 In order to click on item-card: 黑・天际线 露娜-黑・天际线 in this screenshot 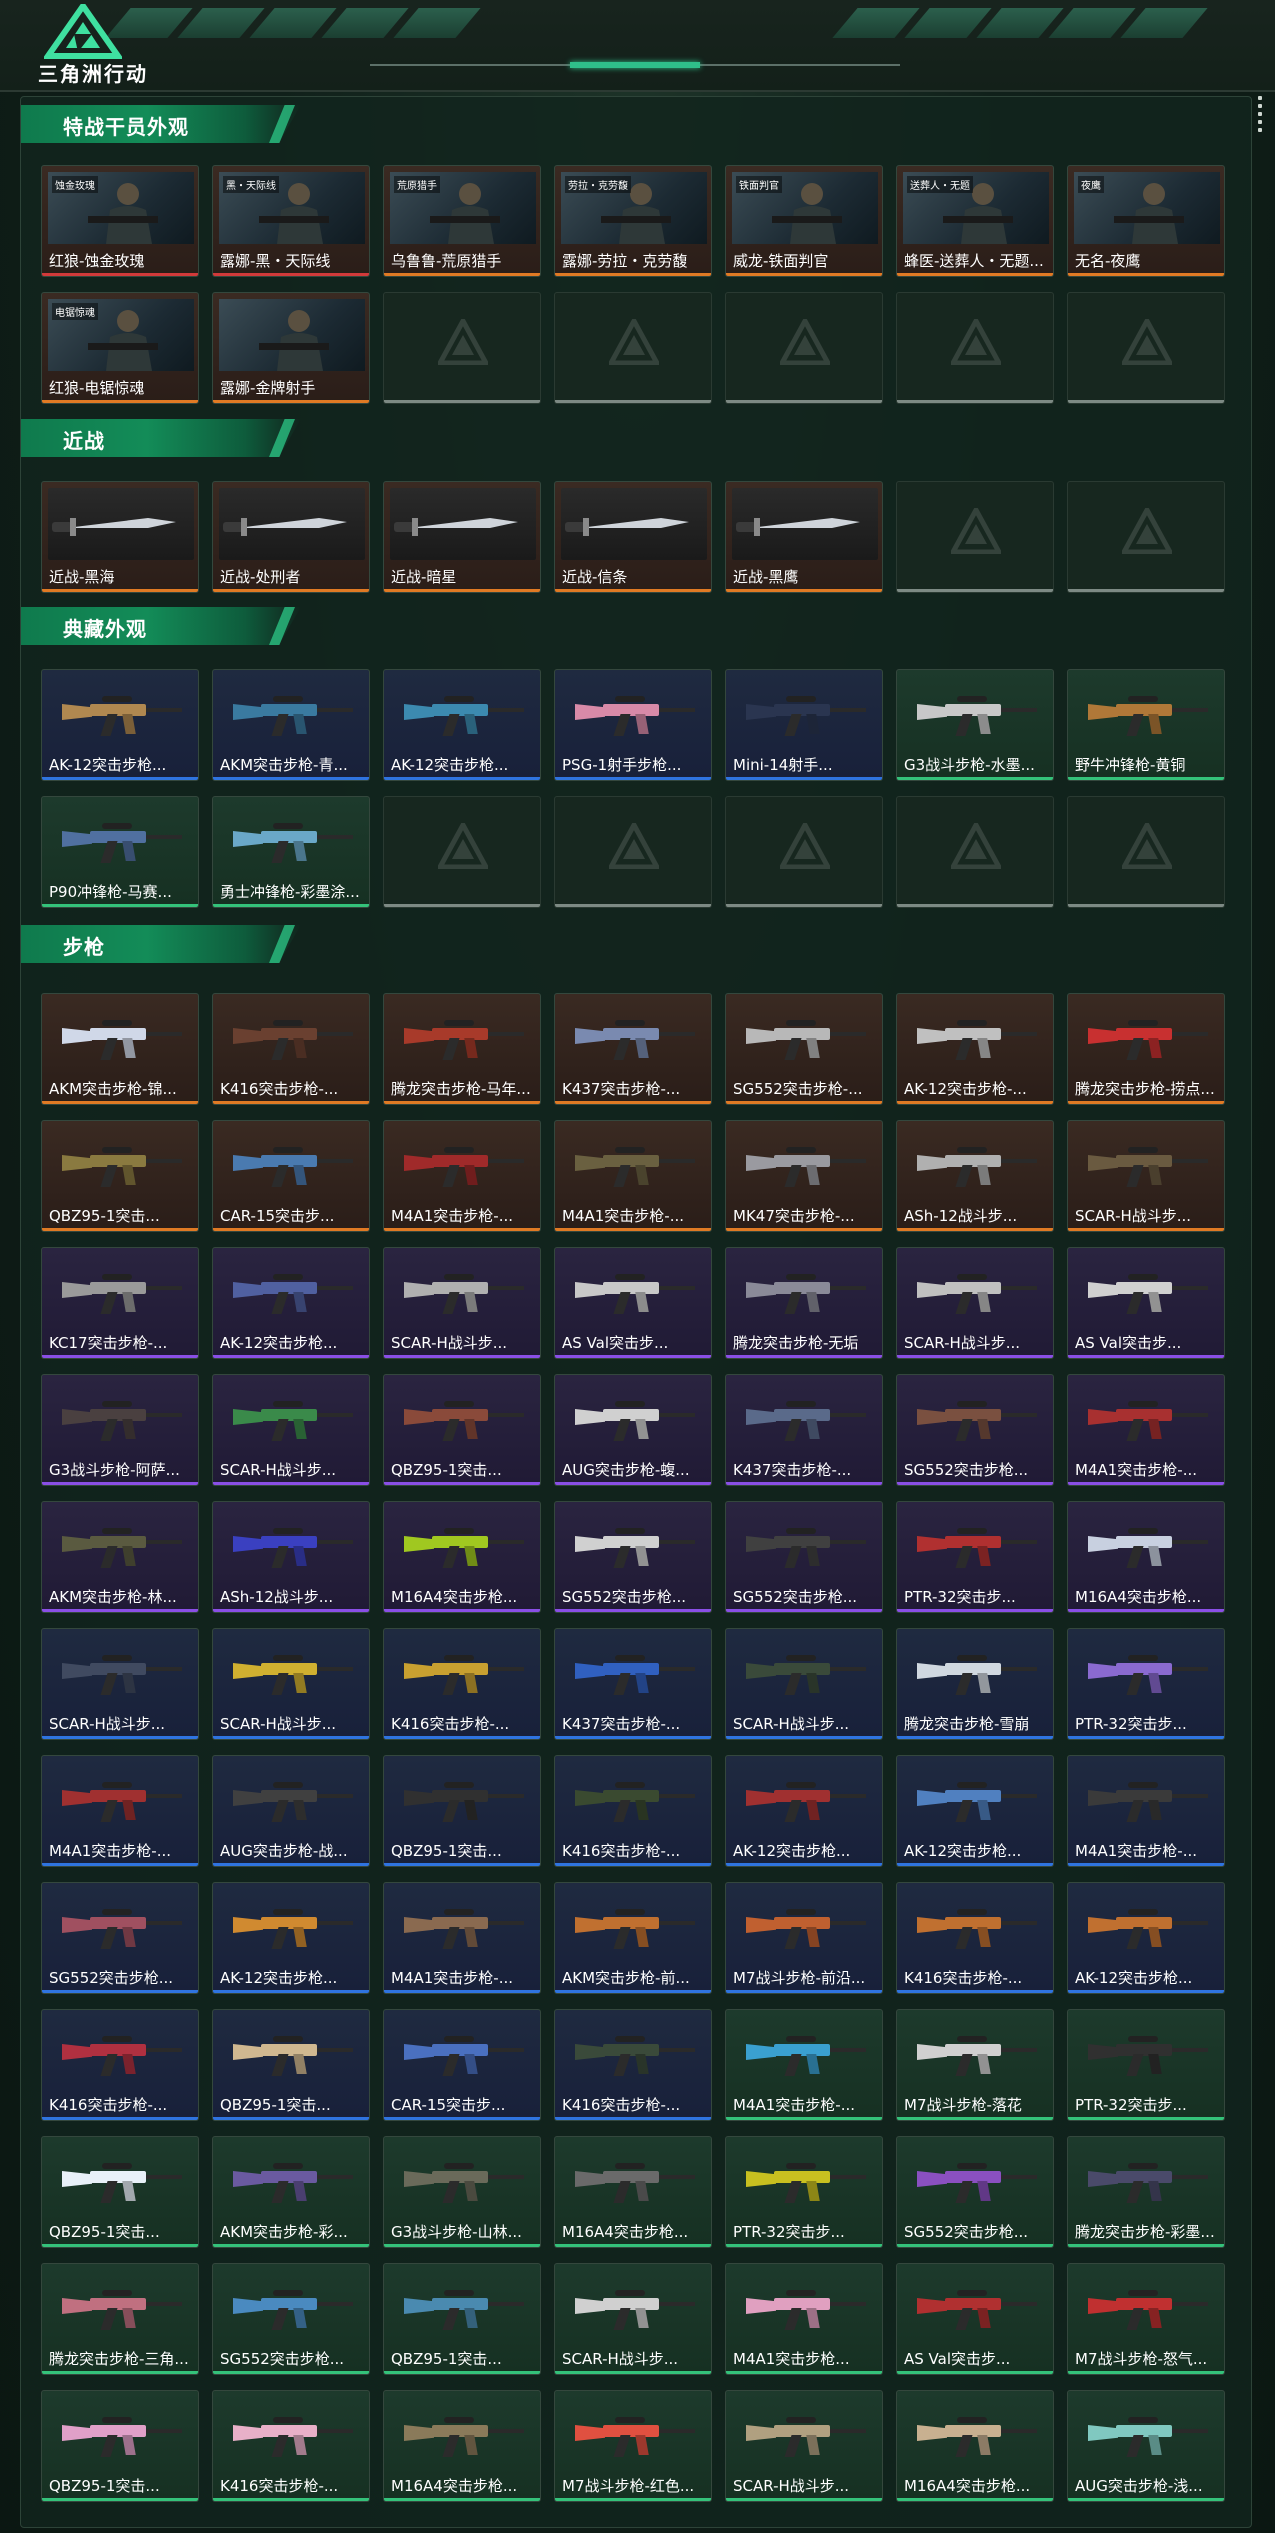, I will do `click(291, 221)`.